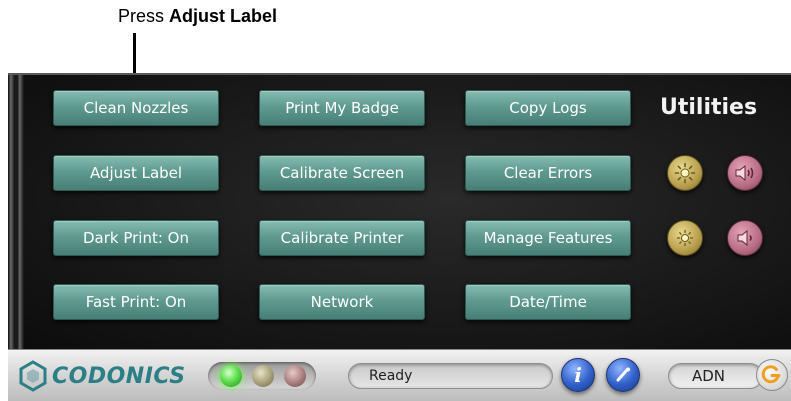 This screenshot has width=791, height=401. I want to click on calibrate-printer-button: Calibrate Printer, so click(342, 238).